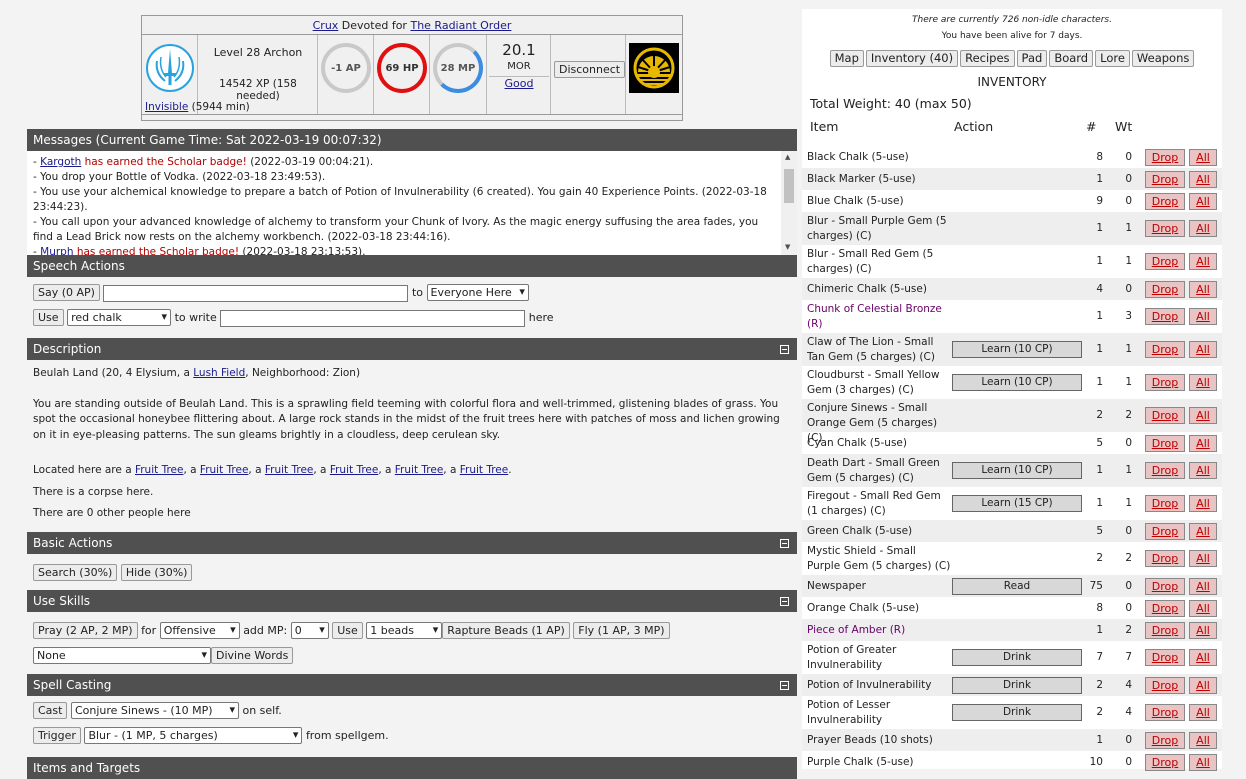  I want to click on write-input, so click(373, 318).